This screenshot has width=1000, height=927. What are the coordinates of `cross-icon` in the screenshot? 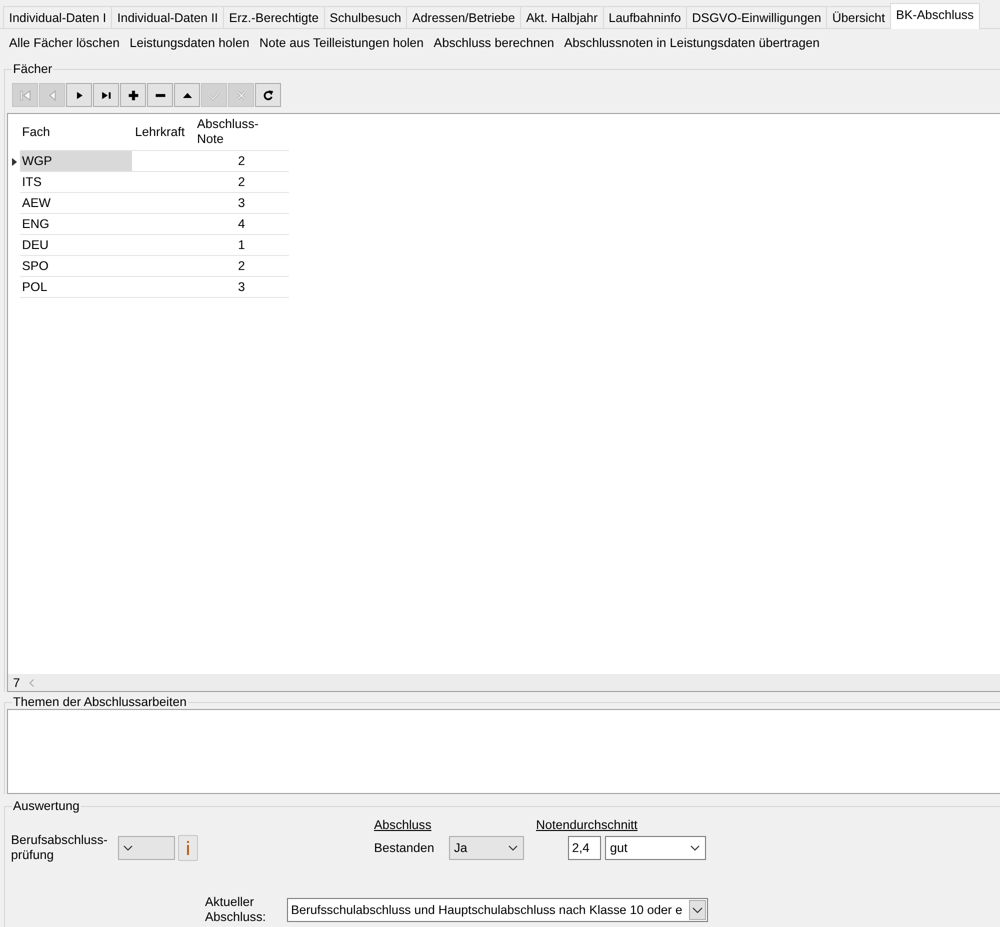 It's located at (241, 95).